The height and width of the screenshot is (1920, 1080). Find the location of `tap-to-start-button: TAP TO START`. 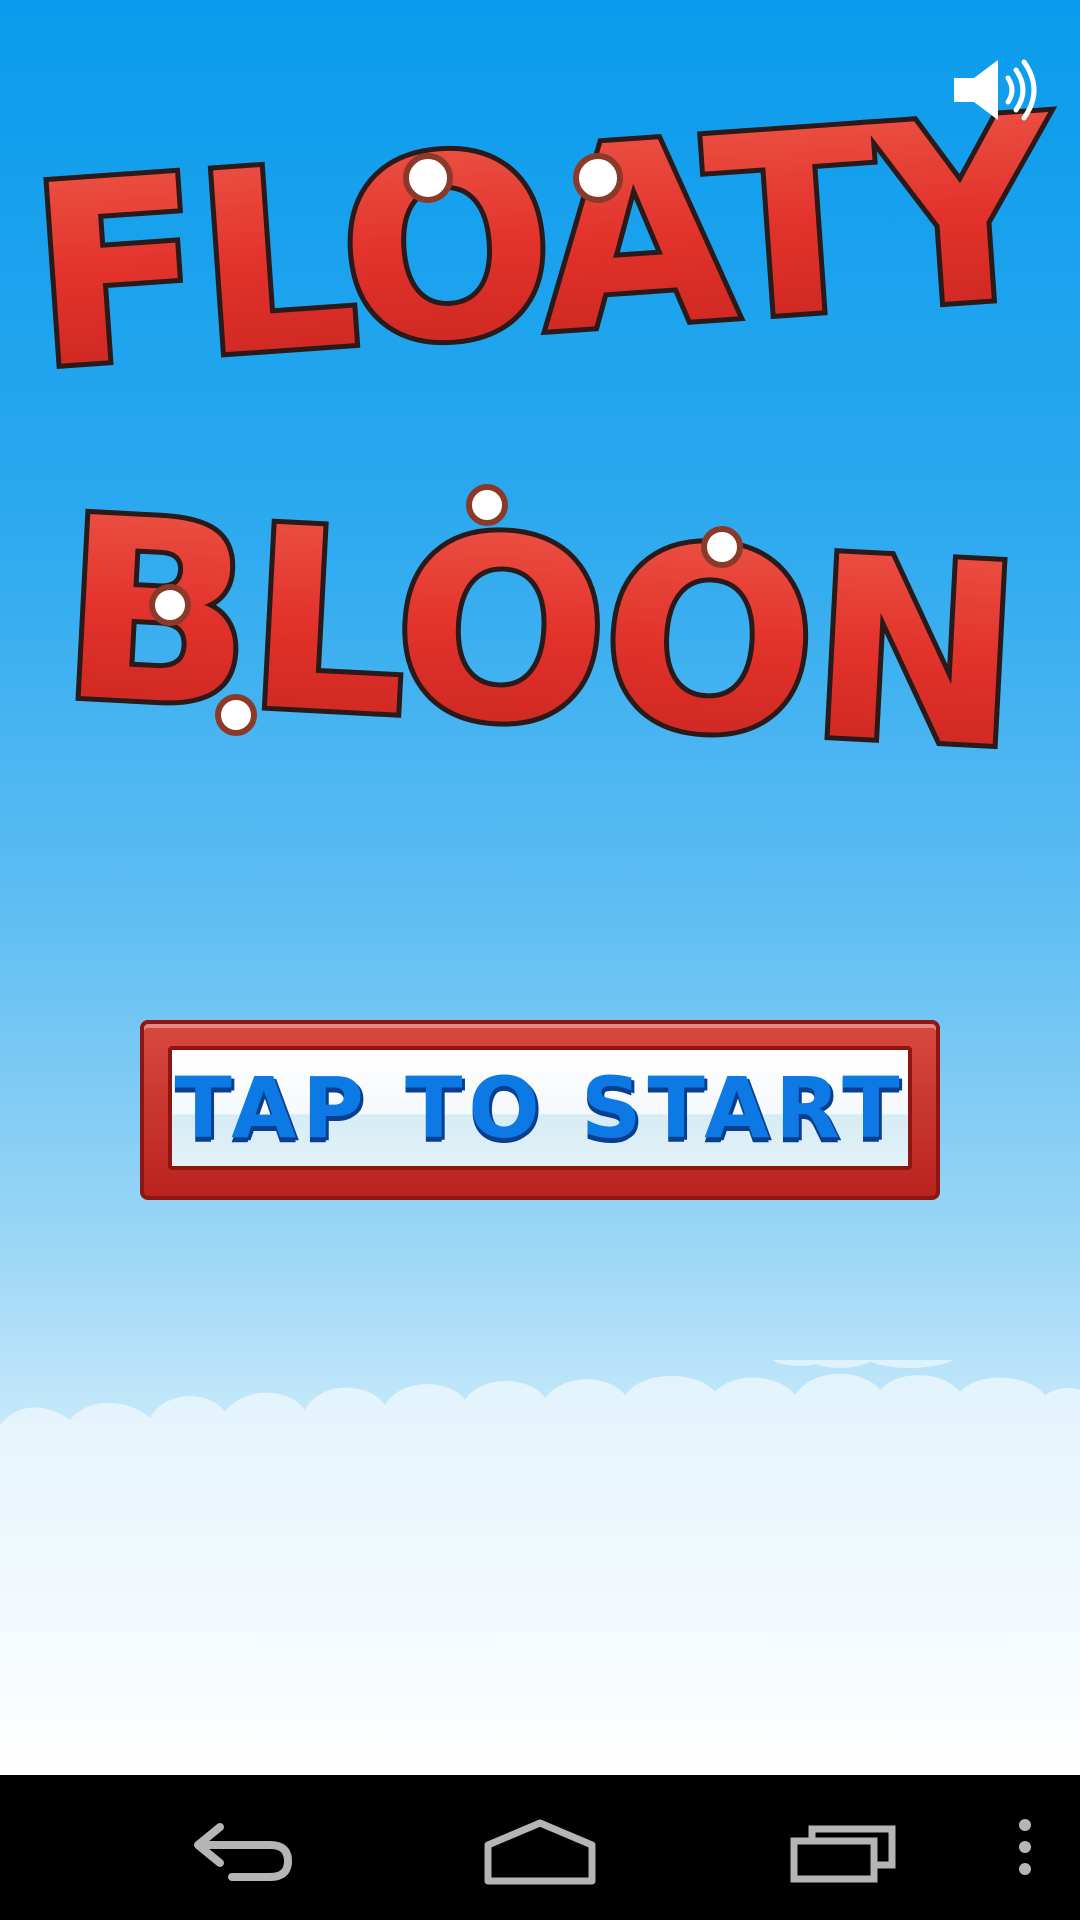

tap-to-start-button: TAP TO START is located at coordinates (540, 1110).